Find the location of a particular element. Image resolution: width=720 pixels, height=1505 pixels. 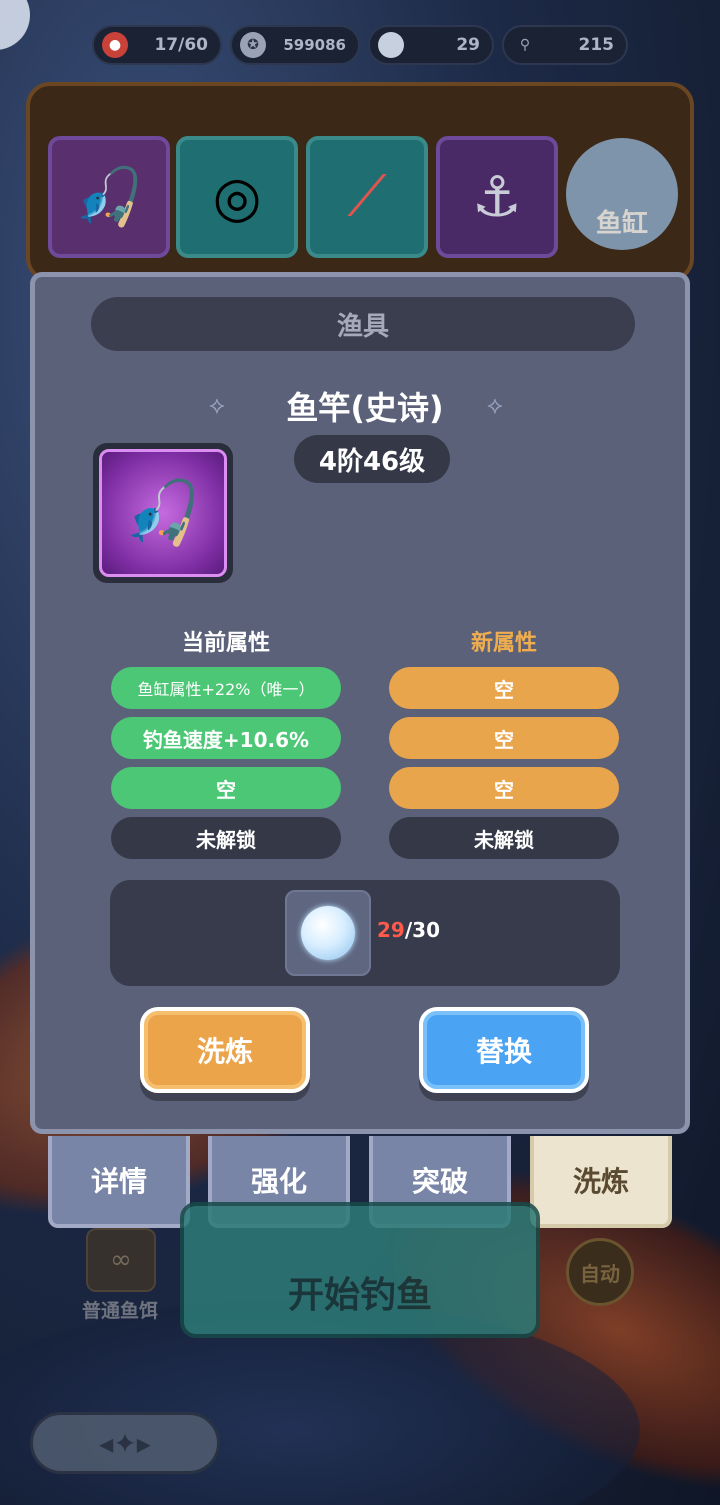

fish-back-icon: ◂✦▸ is located at coordinates (125, 1443).